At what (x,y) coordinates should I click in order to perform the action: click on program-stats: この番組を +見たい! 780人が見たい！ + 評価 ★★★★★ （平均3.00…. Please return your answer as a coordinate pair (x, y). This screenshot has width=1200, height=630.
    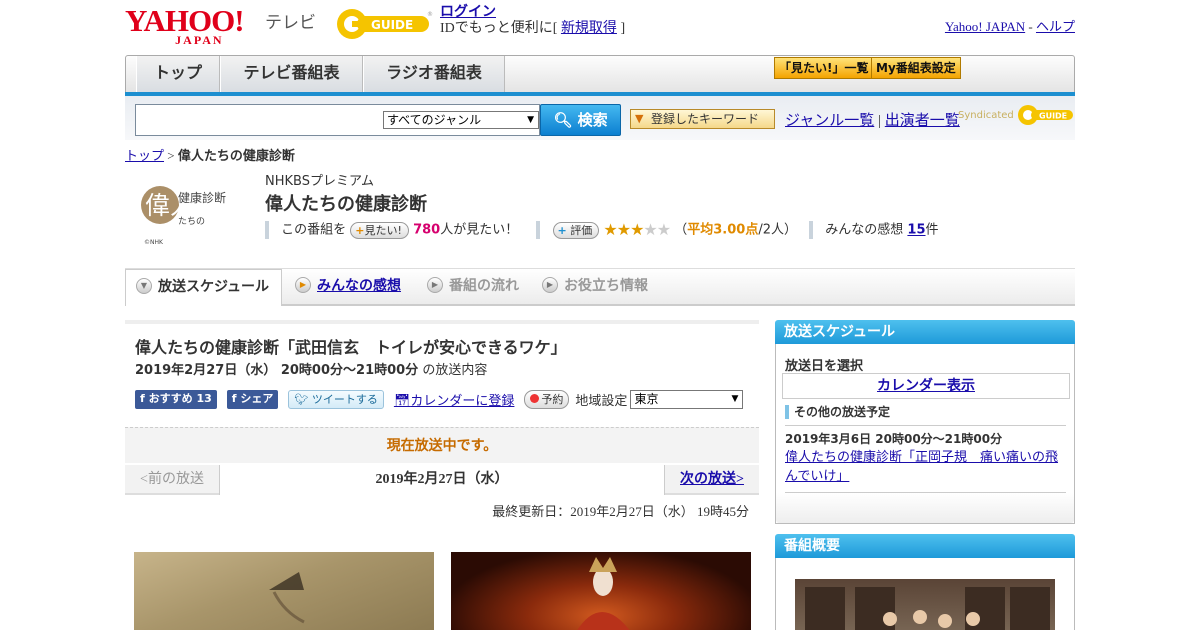
    Looking at the image, I should click on (602, 230).